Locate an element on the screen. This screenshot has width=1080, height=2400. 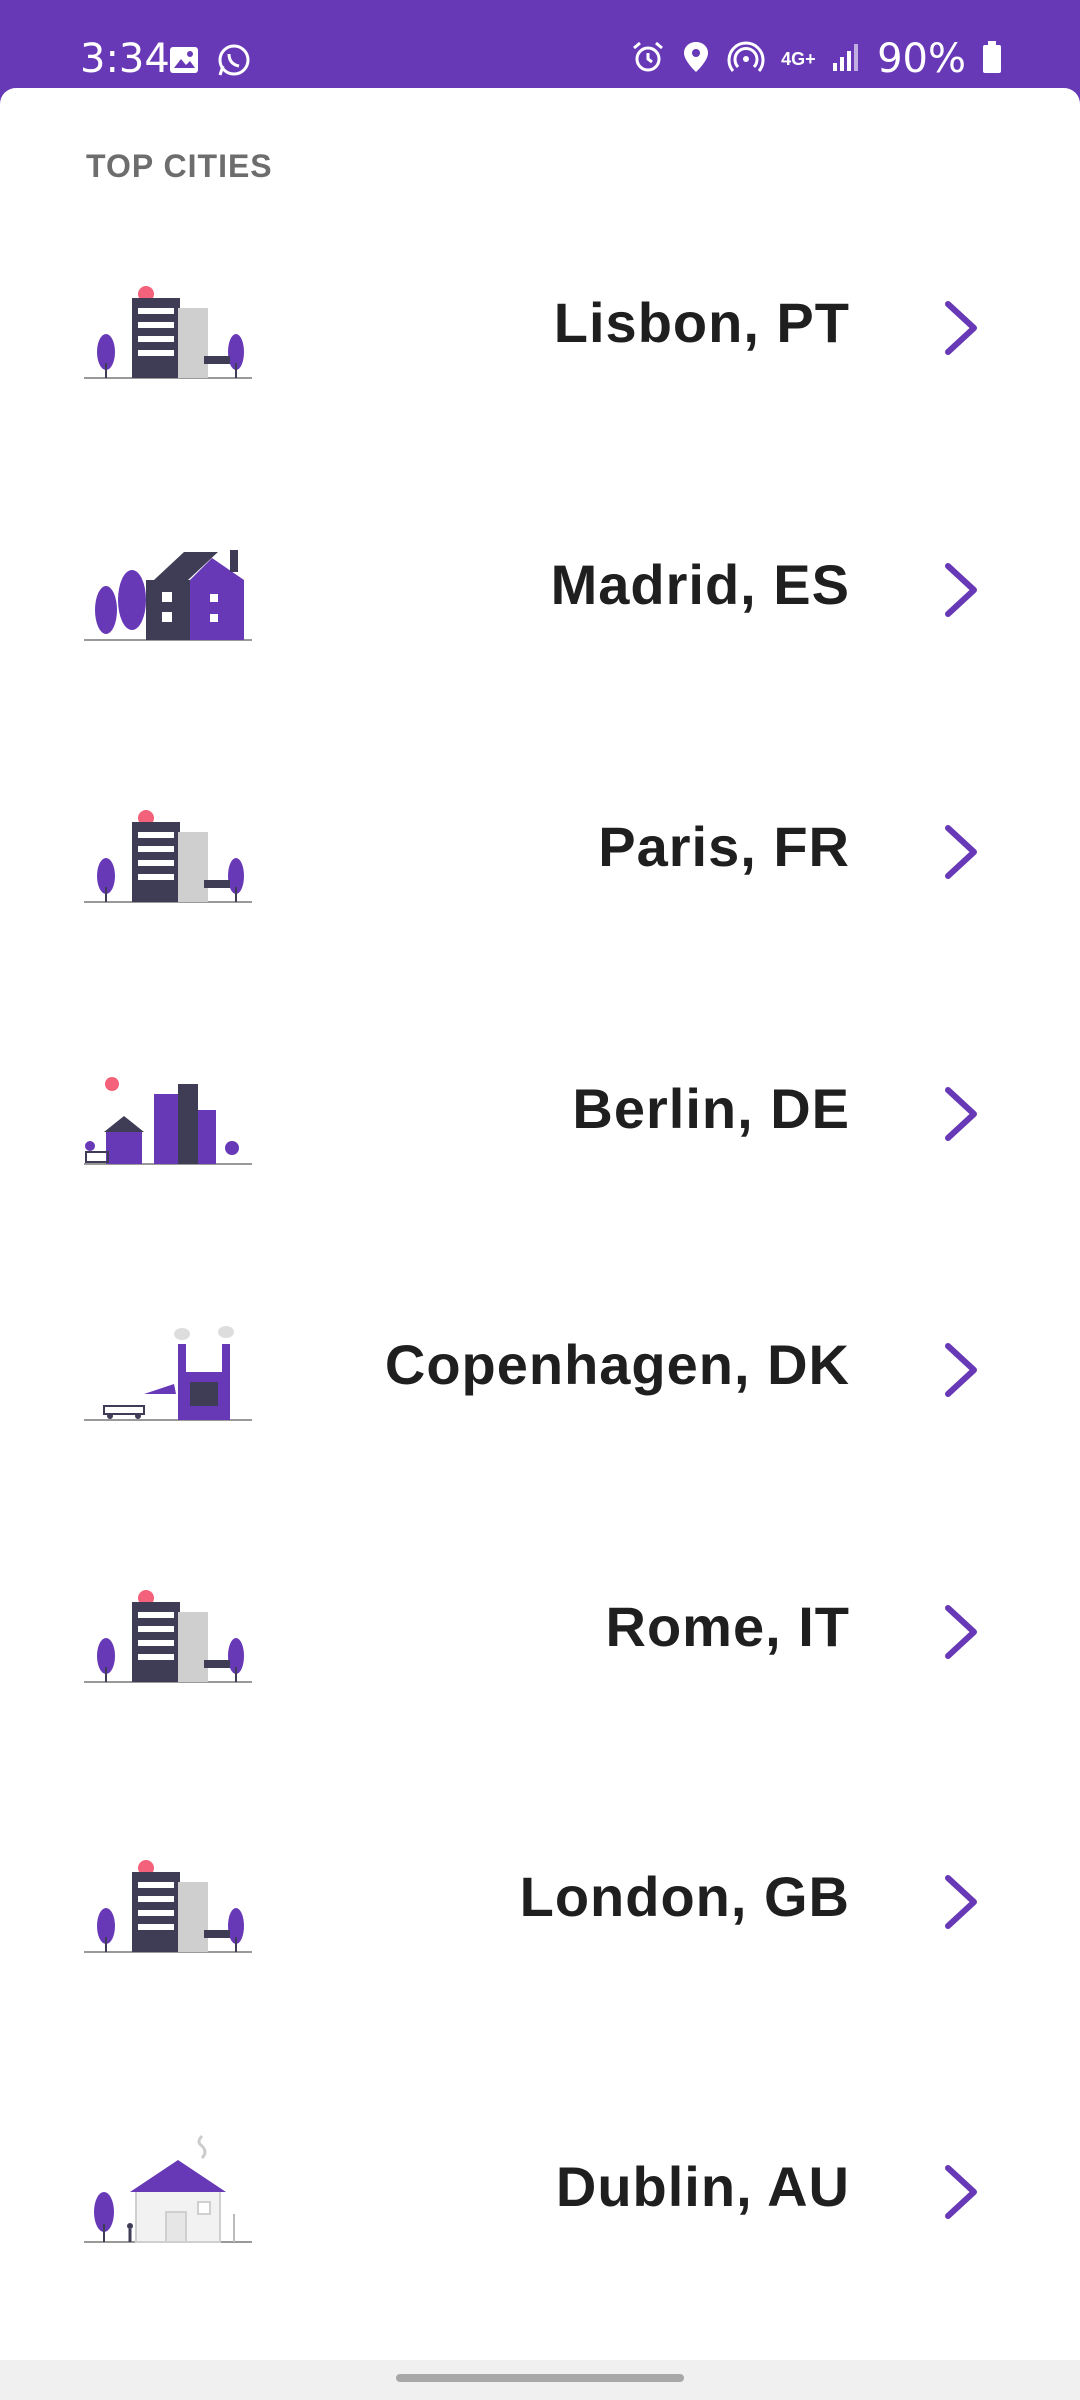
city-row-rome: Rome, IT is located at coordinates (540, 1632).